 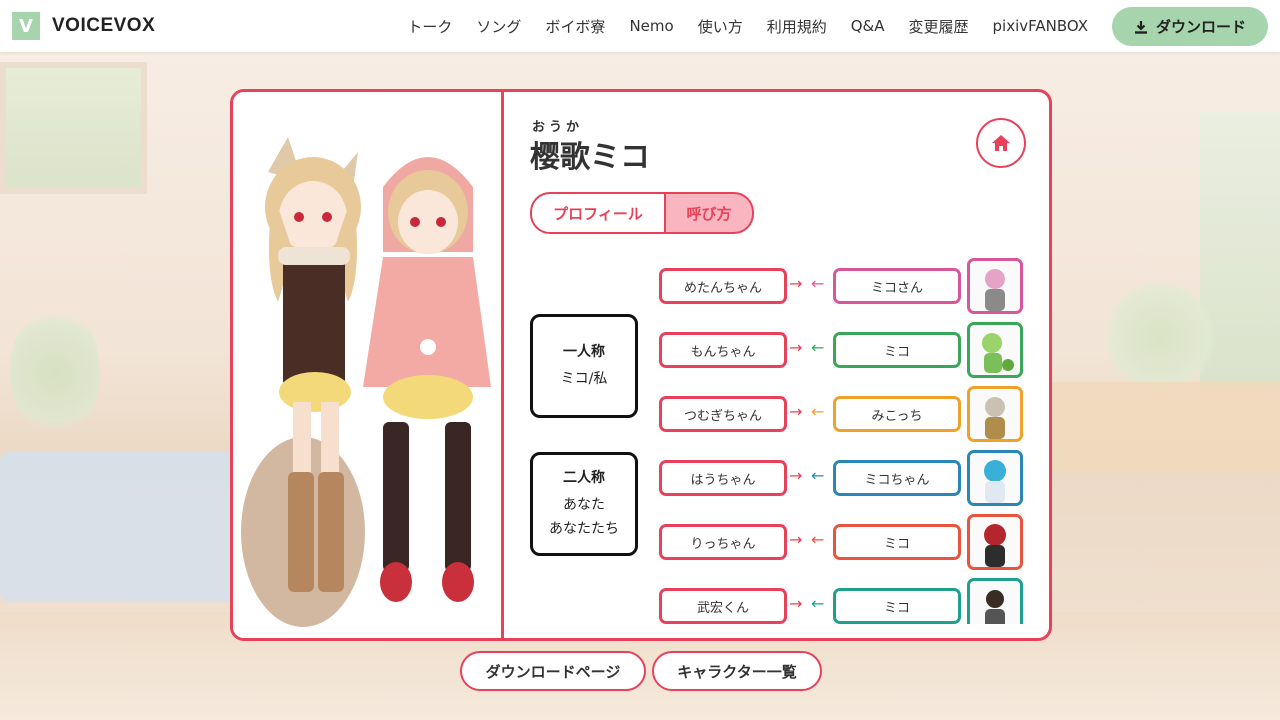 What do you see at coordinates (120, 527) in the screenshot?
I see `sofa-decoration` at bounding box center [120, 527].